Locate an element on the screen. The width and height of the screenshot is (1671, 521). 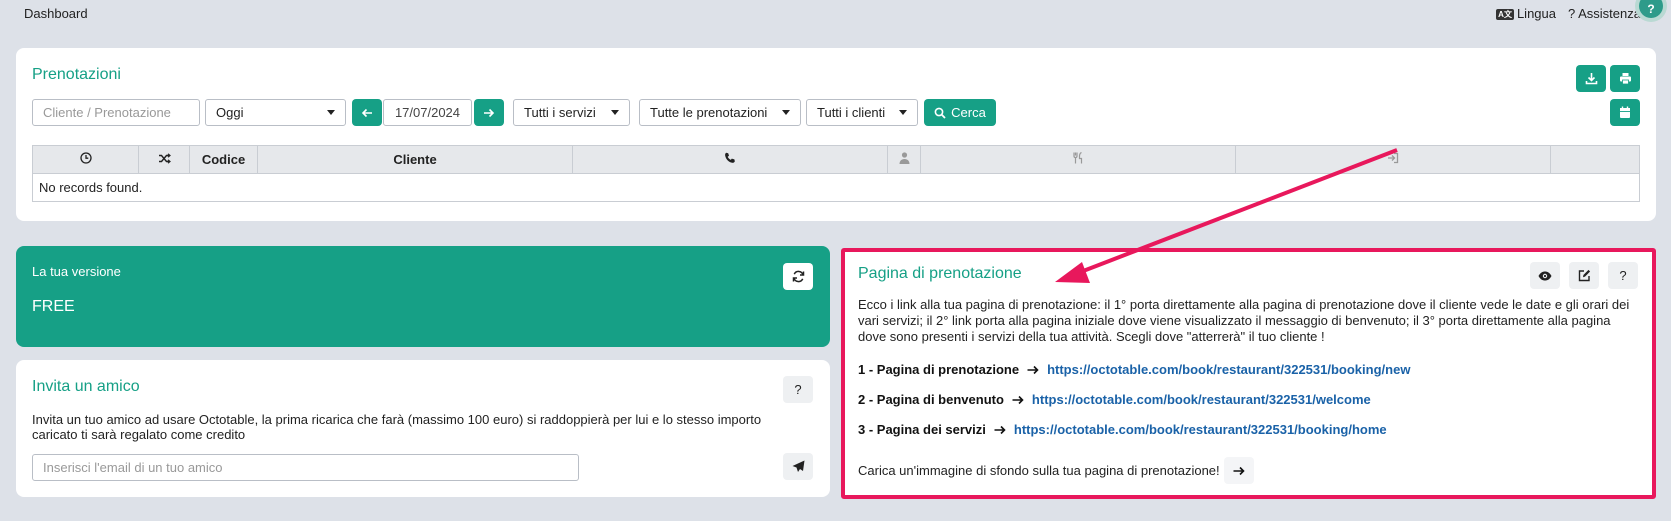
clients-select: Tutti i clienti is located at coordinates (862, 112).